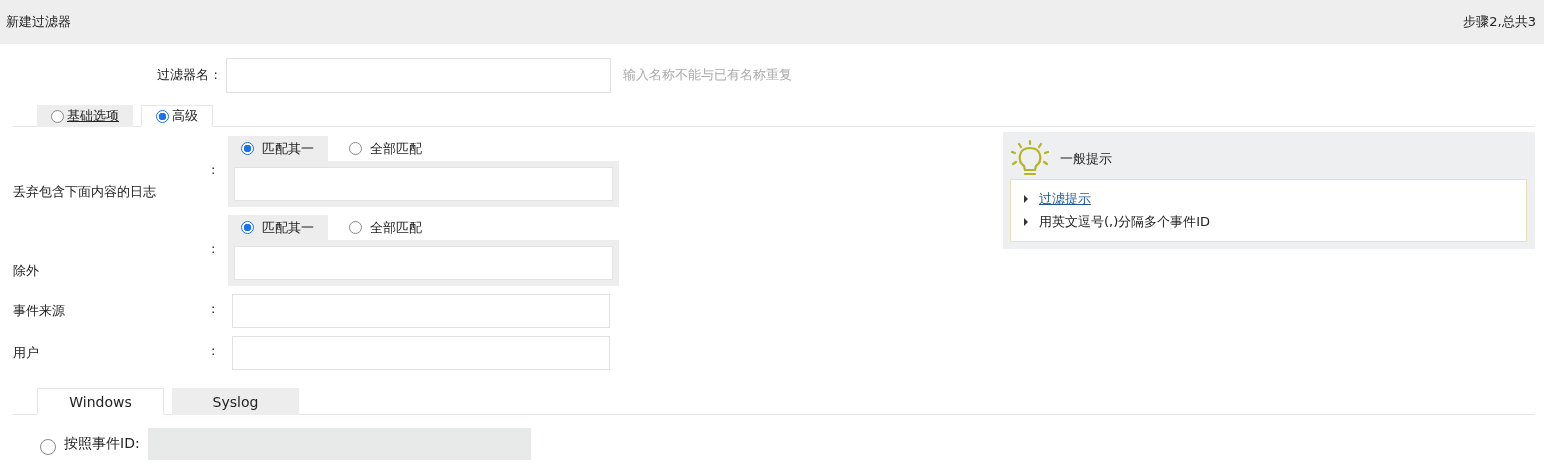  I want to click on step-indicator: 步骤2,总共3, so click(1499, 22).